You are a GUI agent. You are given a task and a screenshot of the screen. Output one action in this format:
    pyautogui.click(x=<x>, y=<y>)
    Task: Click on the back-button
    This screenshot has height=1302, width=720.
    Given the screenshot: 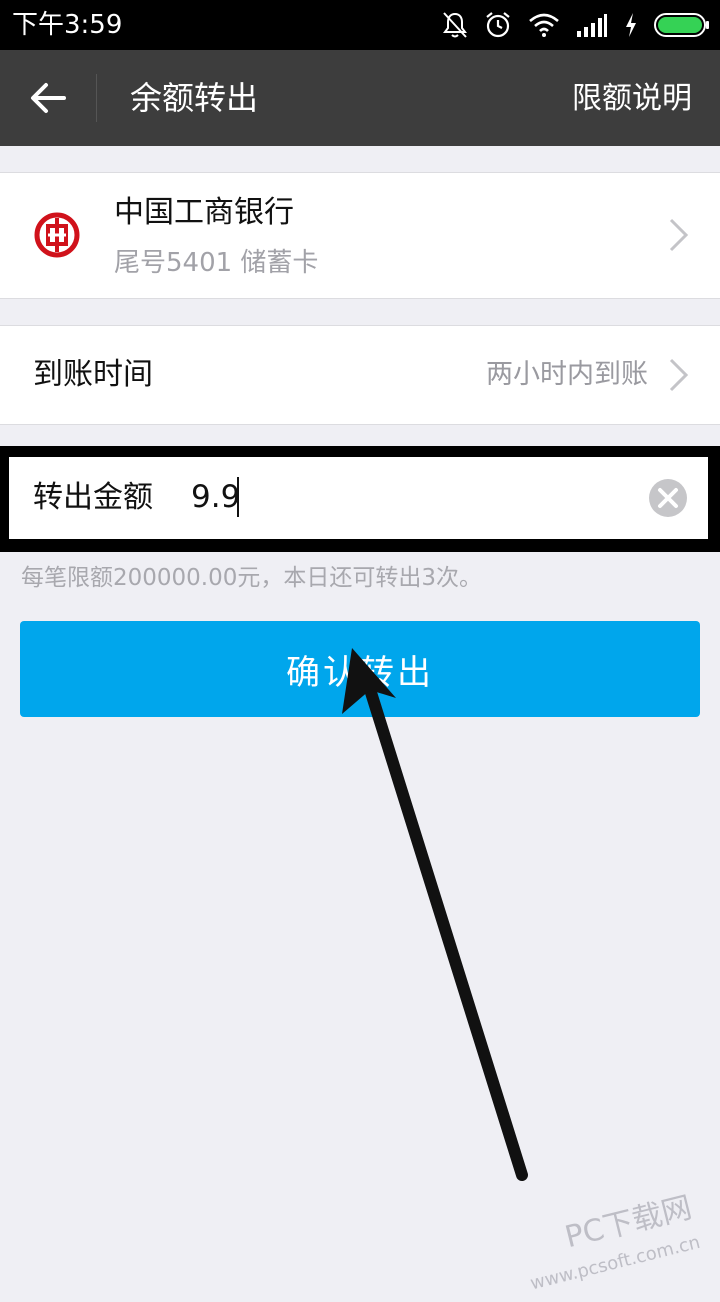 What is the action you would take?
    pyautogui.click(x=48, y=98)
    